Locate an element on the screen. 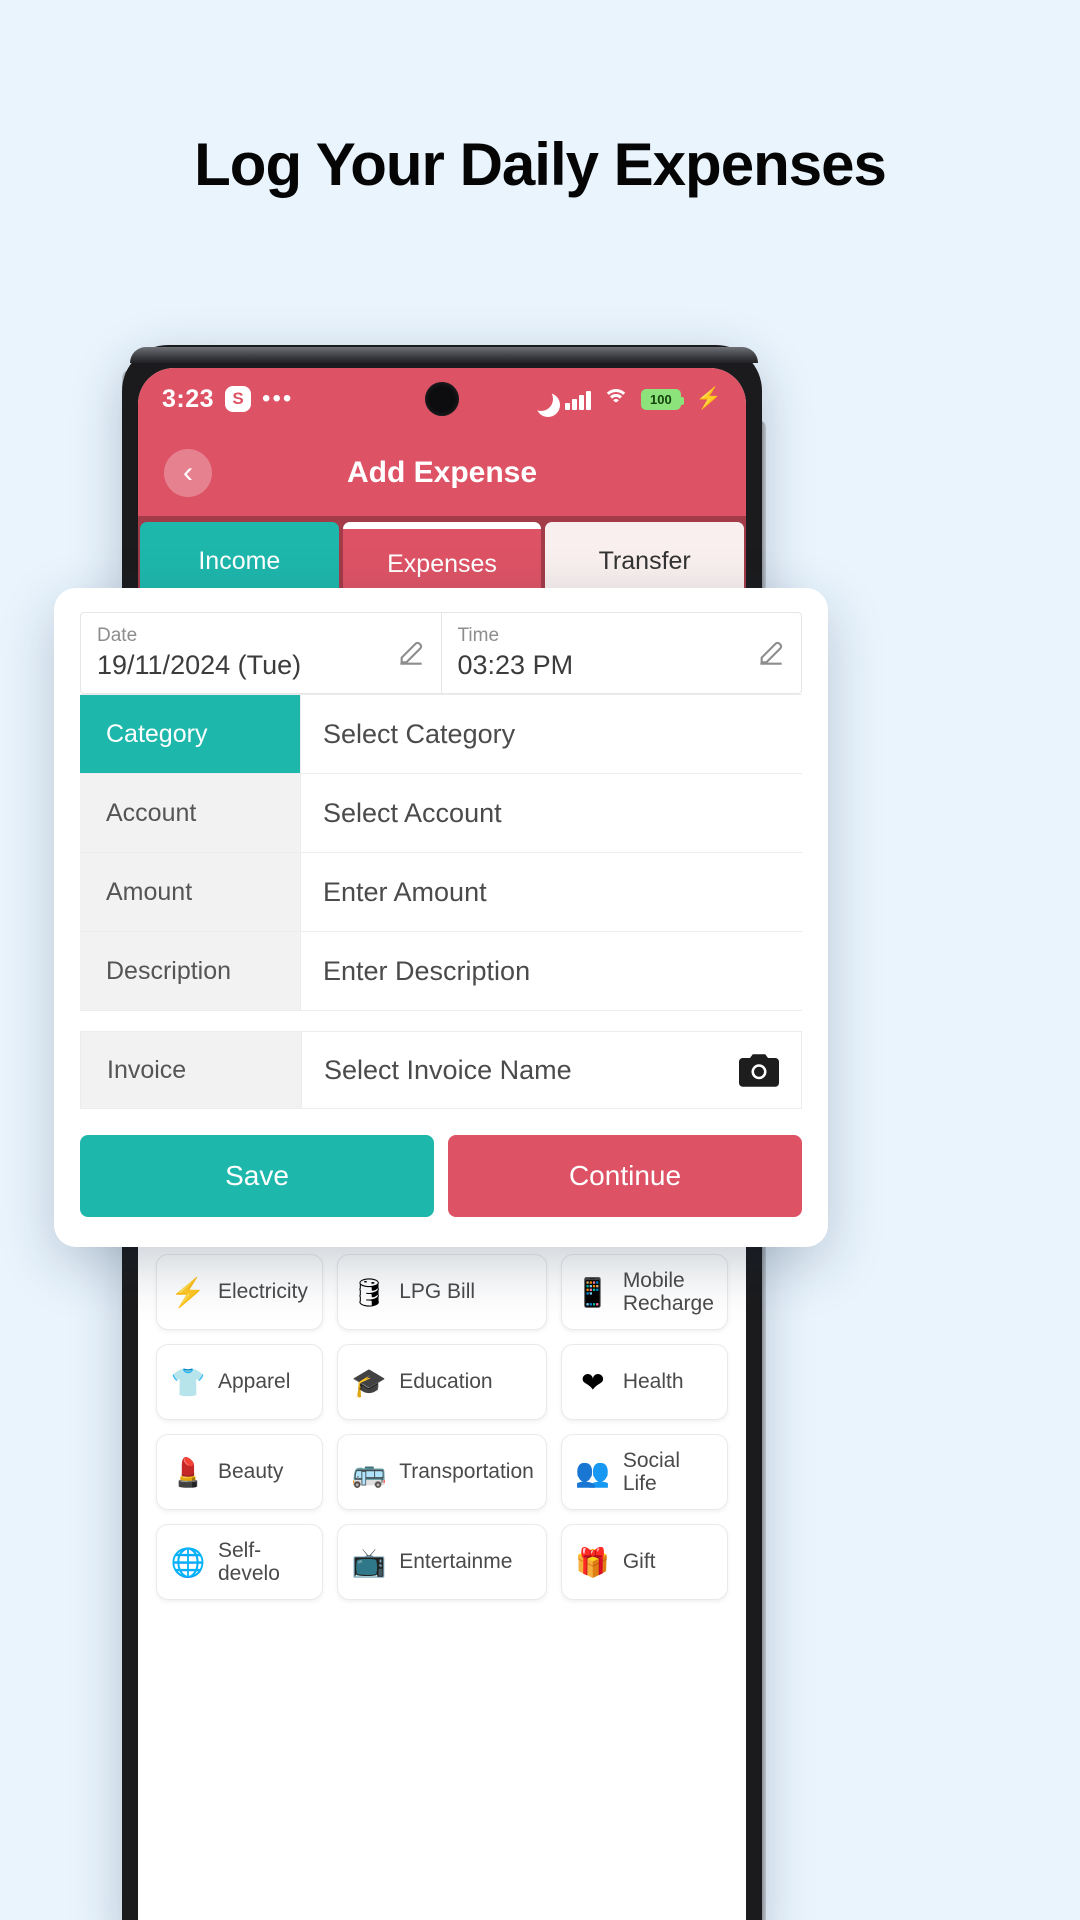  category-card-beauty: 💄 Beauty is located at coordinates (240, 1472).